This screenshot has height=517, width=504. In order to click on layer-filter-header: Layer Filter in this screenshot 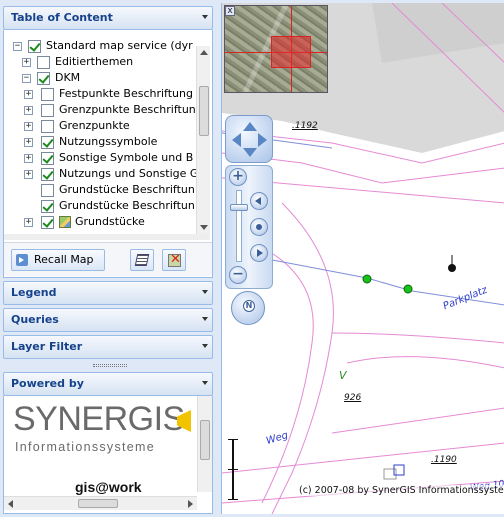, I will do `click(108, 347)`.